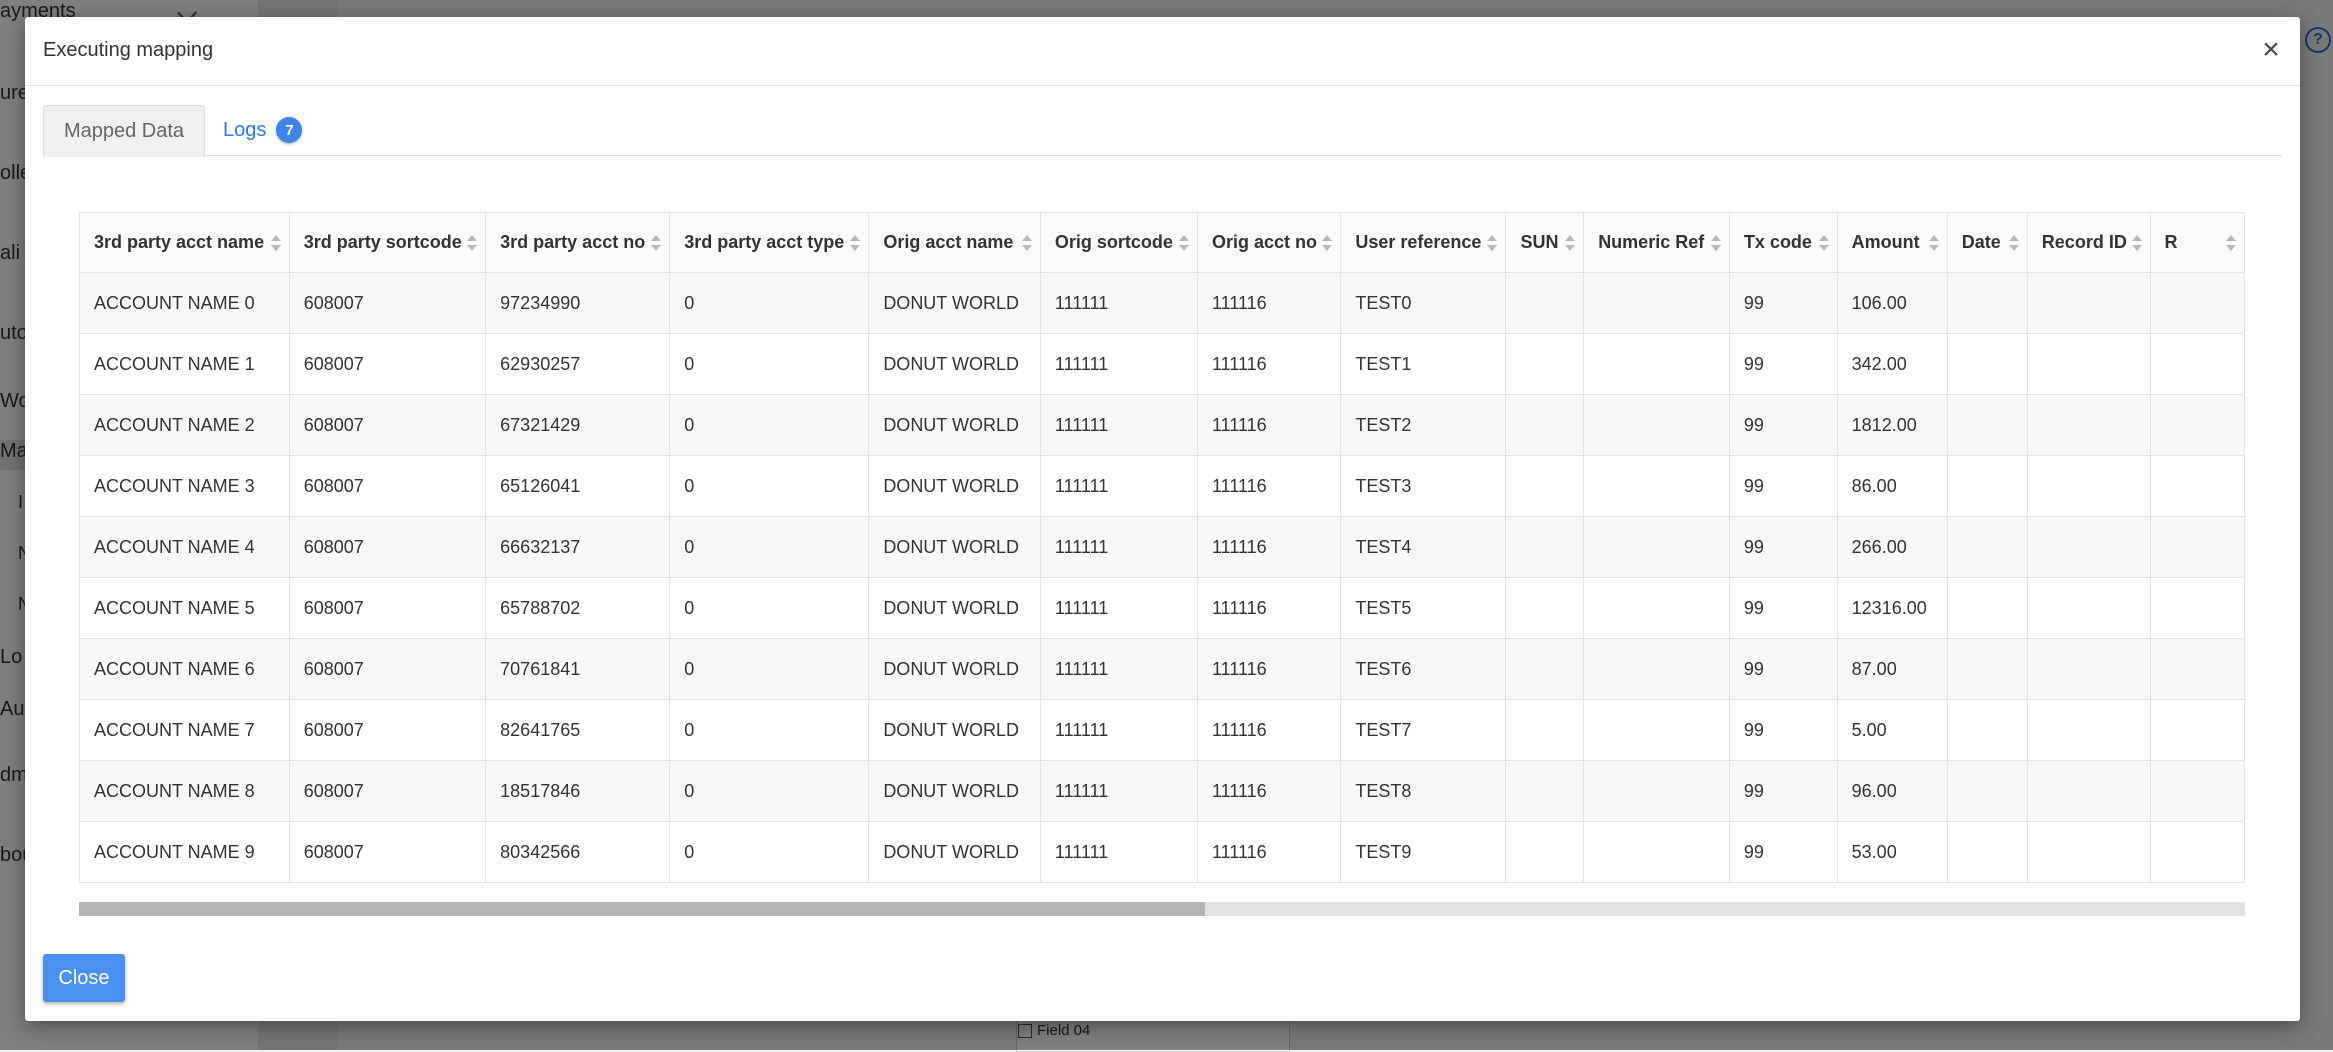 Image resolution: width=2333 pixels, height=1052 pixels. What do you see at coordinates (642, 909) in the screenshot?
I see `scrollbar-thumb` at bounding box center [642, 909].